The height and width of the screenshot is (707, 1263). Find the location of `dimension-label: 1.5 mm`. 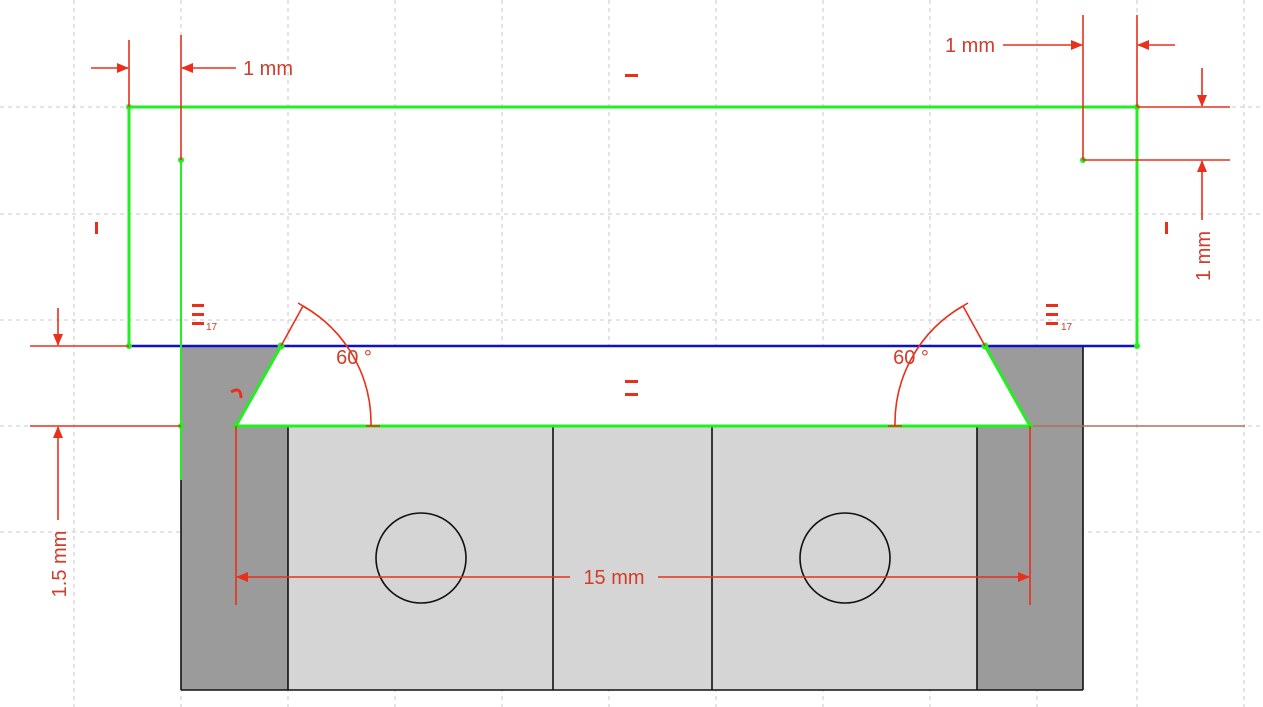

dimension-label: 1.5 mm is located at coordinates (60, 564).